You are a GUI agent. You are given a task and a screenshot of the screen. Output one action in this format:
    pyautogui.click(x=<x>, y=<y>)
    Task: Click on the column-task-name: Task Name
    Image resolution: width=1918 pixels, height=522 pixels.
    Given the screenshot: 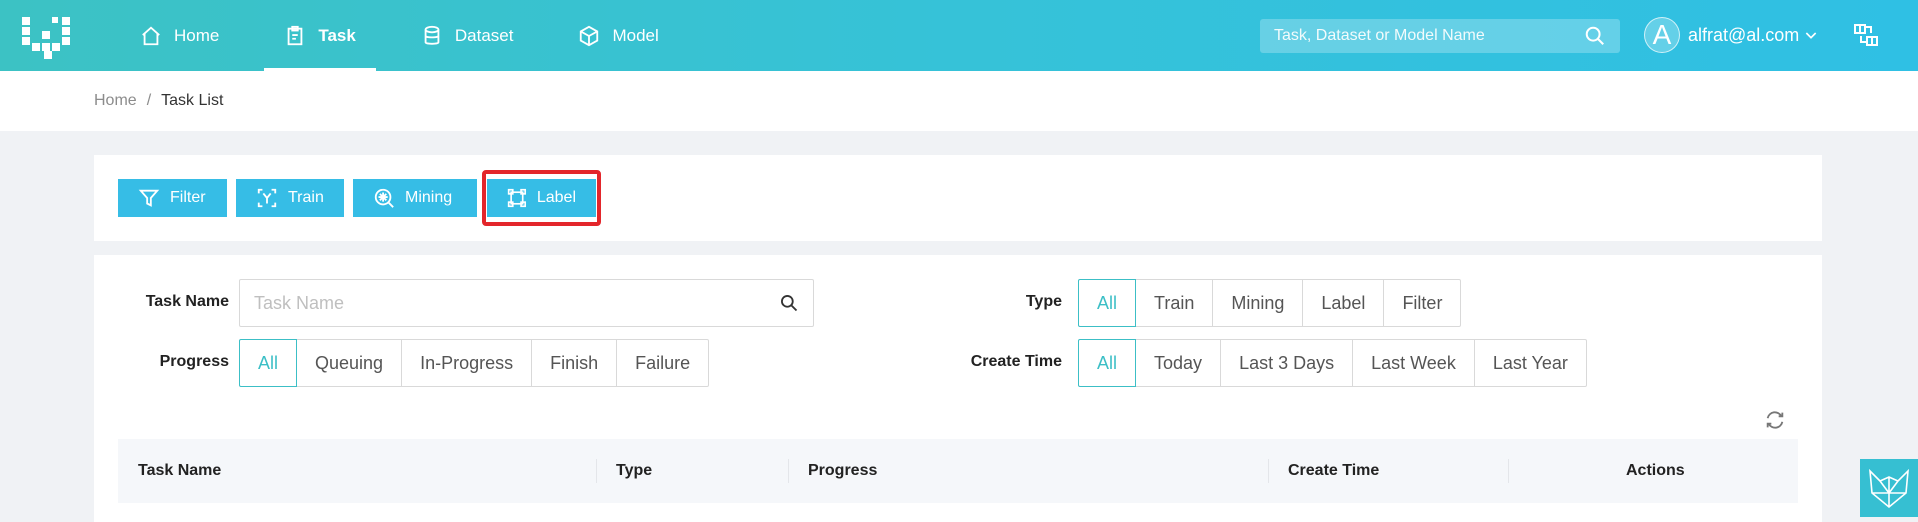 What is the action you would take?
    pyautogui.click(x=180, y=470)
    